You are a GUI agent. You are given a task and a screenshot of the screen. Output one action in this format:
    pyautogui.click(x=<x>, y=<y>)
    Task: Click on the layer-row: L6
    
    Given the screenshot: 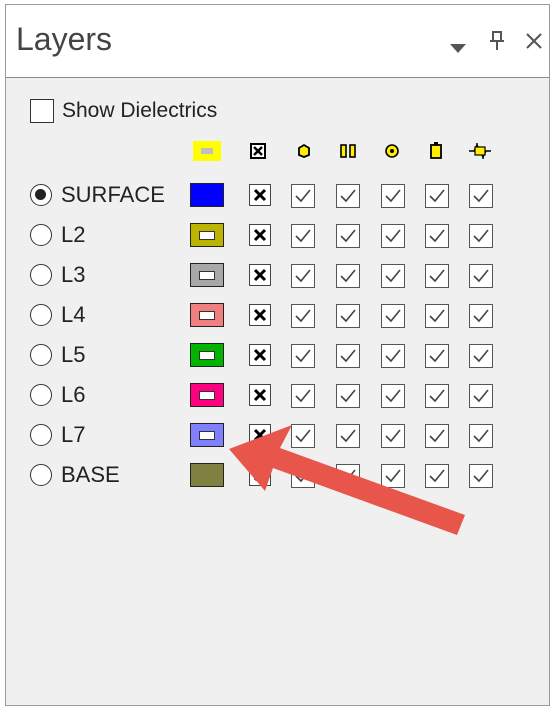 What is the action you would take?
    pyautogui.click(x=277, y=396)
    